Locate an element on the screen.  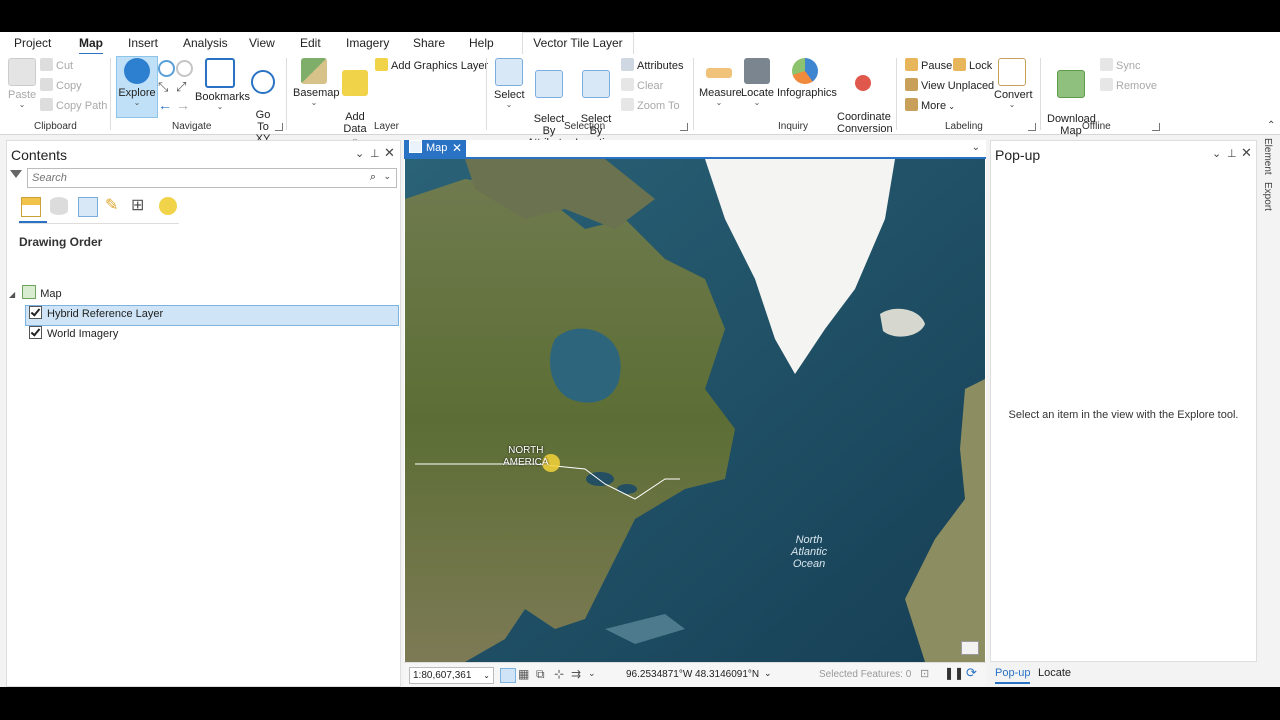
clear-button: Clear is located at coordinates (642, 86).